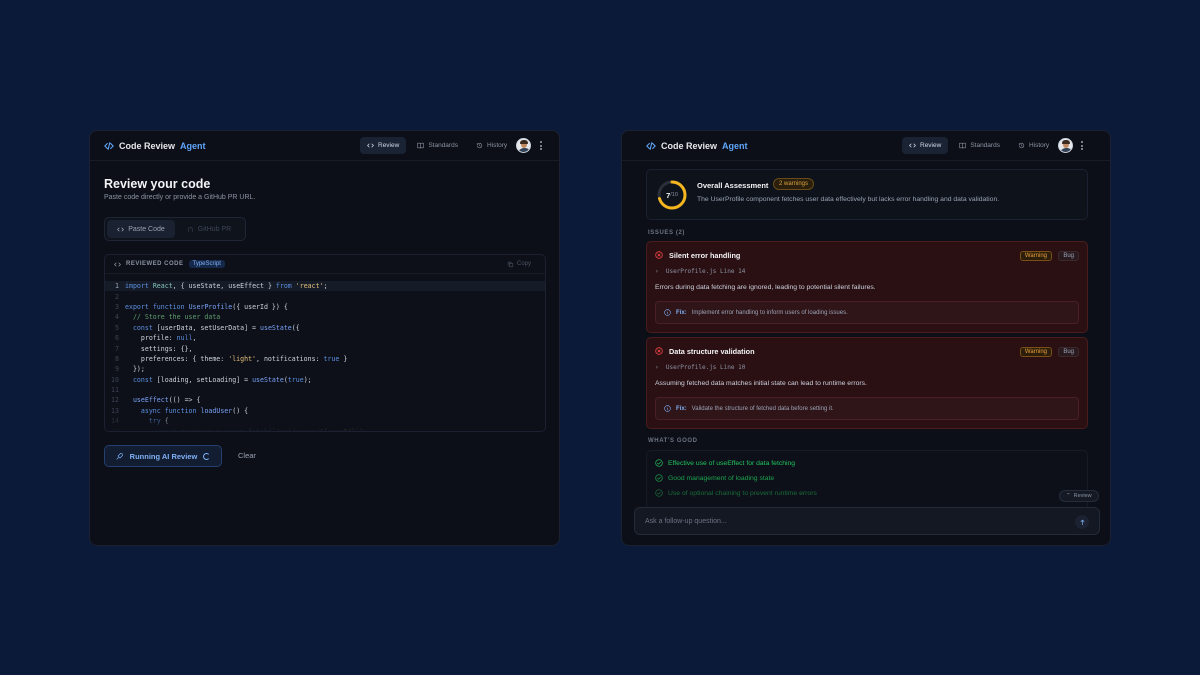 This screenshot has width=1200, height=675. Describe the element at coordinates (146, 229) in the screenshot. I see `tab-label: Paste Code` at that location.